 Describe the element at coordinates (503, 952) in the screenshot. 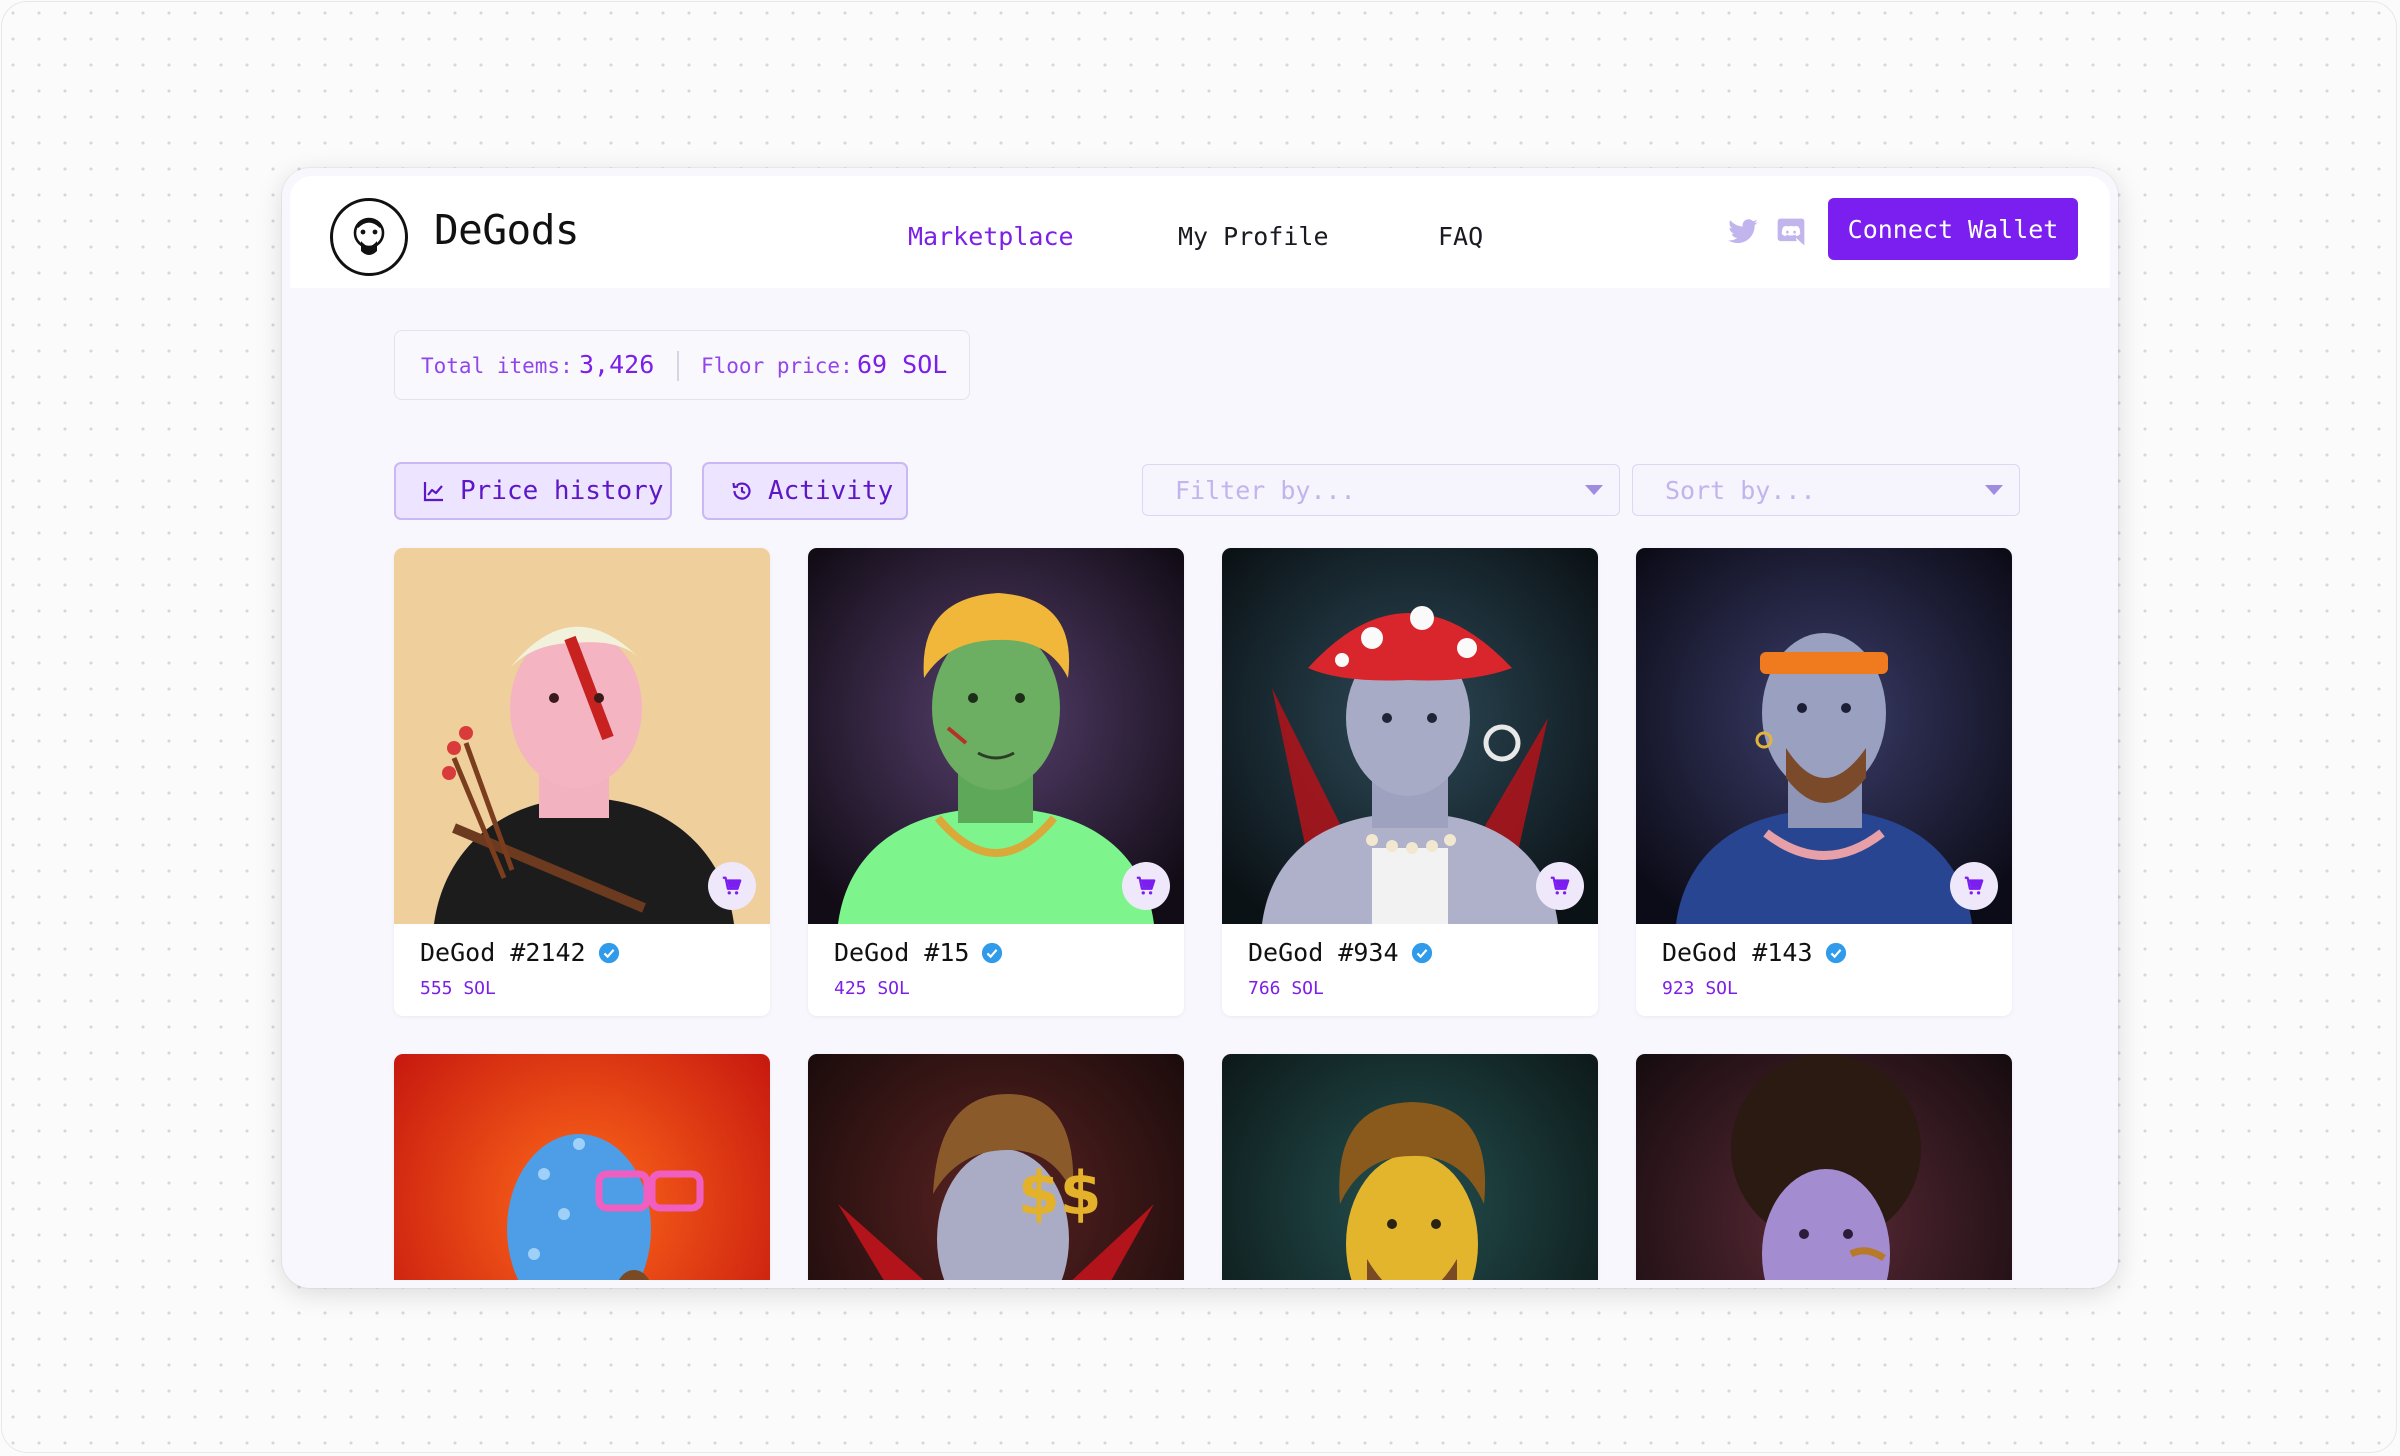

I see `nft-name-text: DeGod #2142` at that location.